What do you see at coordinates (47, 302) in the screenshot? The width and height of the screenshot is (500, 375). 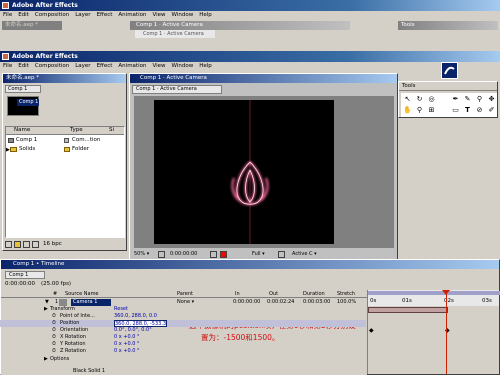 I see `expand-triangle-icon: ▼` at bounding box center [47, 302].